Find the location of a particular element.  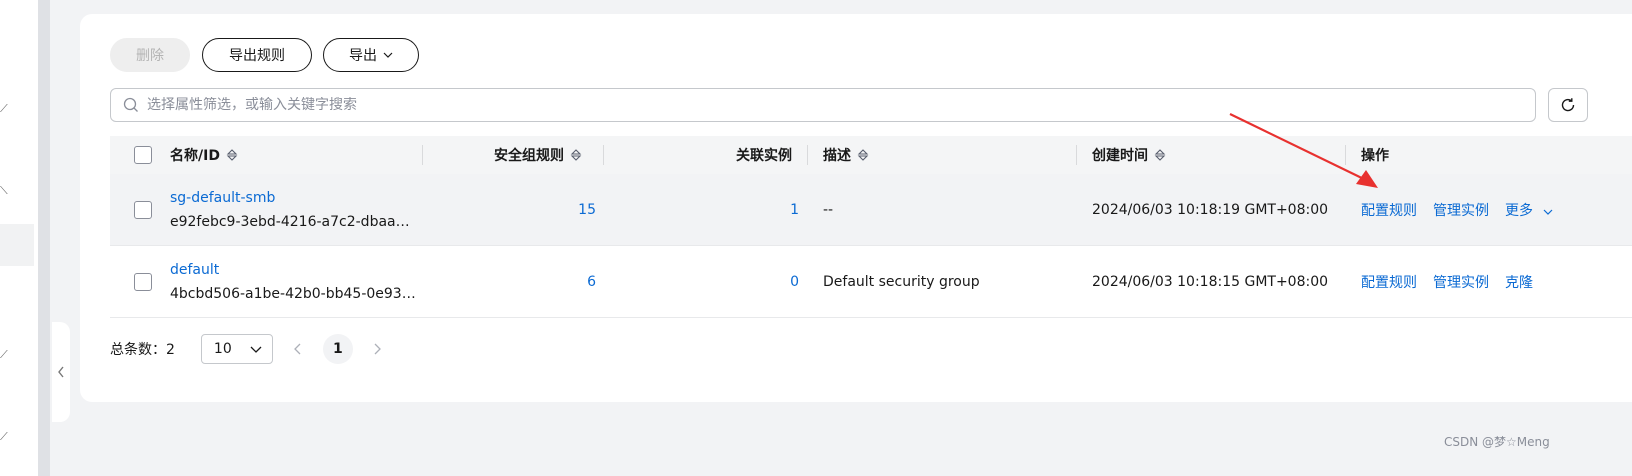

export-button-label: 导出 is located at coordinates (363, 56).